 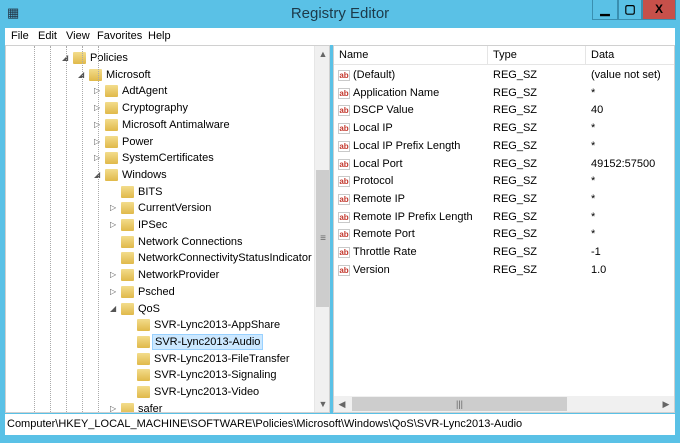 What do you see at coordinates (158, 275) in the screenshot?
I see `tree-item: ▷ NetworkProvider` at bounding box center [158, 275].